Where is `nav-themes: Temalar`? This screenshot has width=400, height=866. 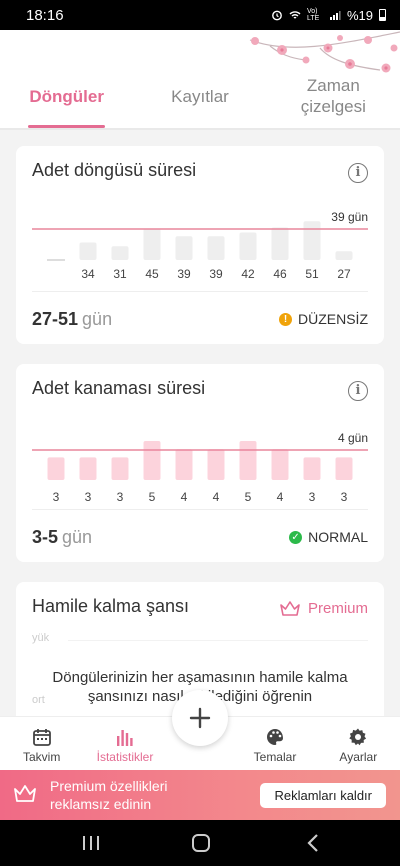
nav-themes: Temalar is located at coordinates (274, 743).